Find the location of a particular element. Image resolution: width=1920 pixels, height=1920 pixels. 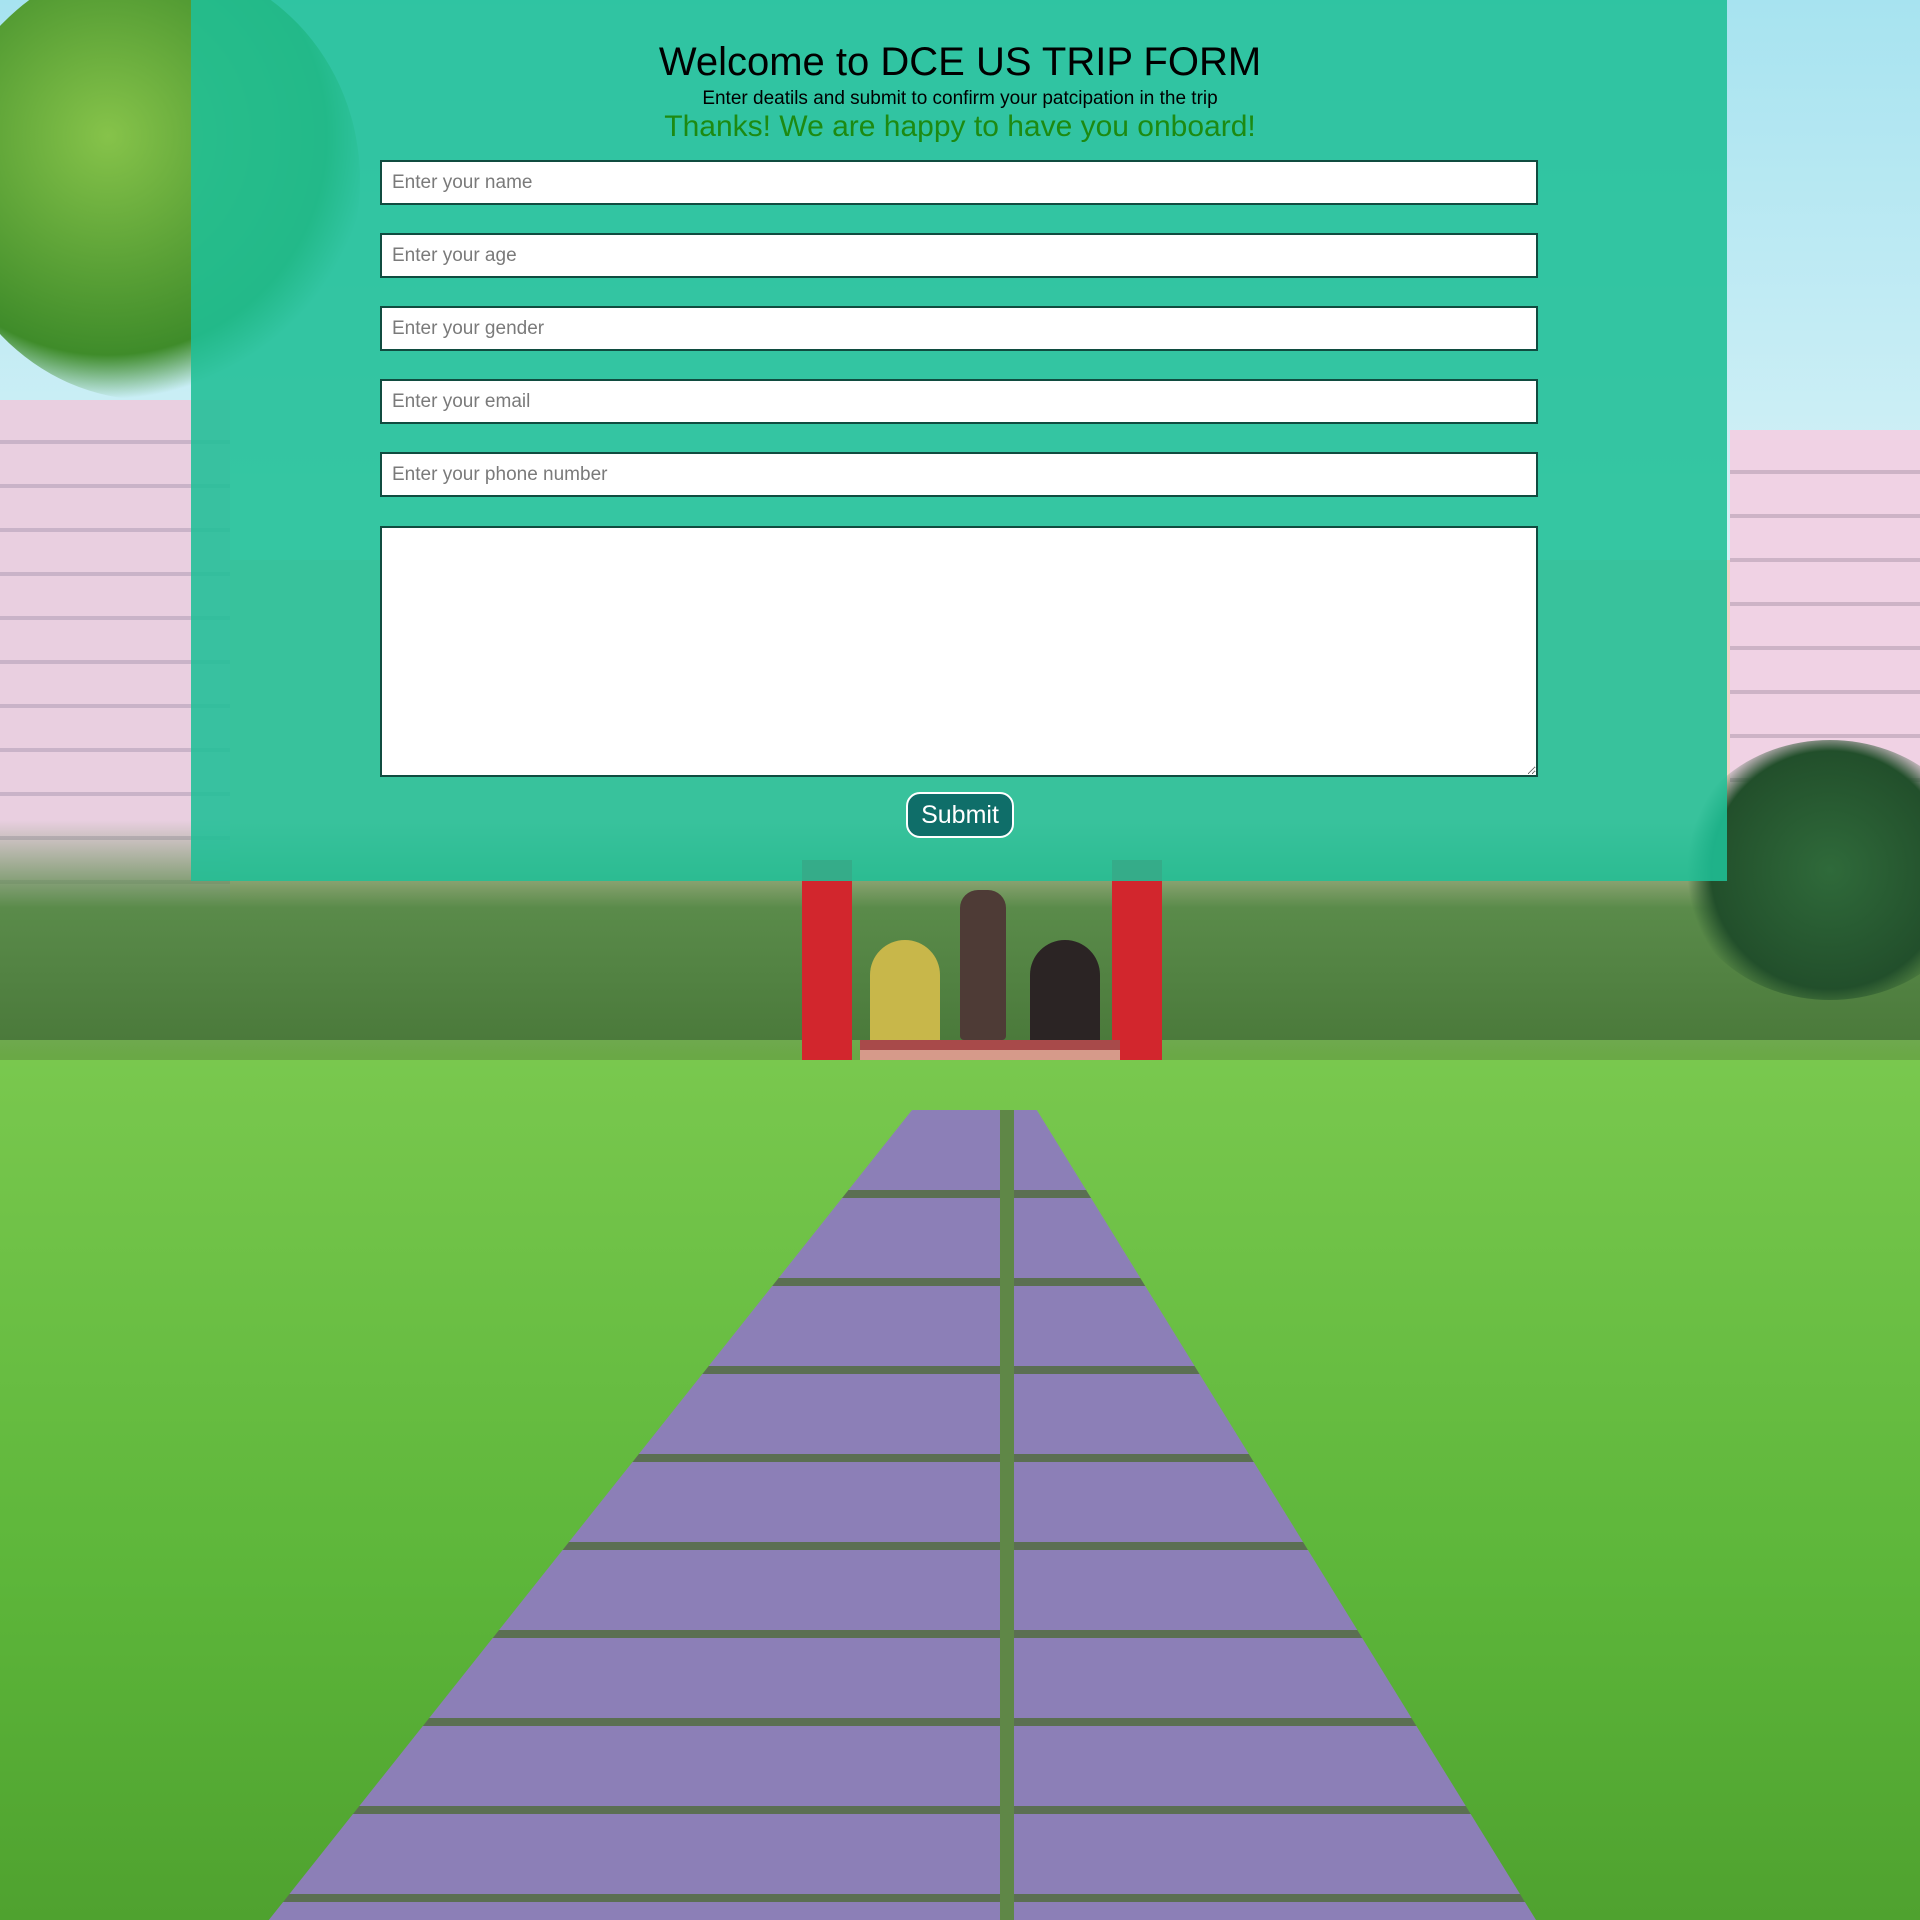

red-pillar-left is located at coordinates (827, 965).